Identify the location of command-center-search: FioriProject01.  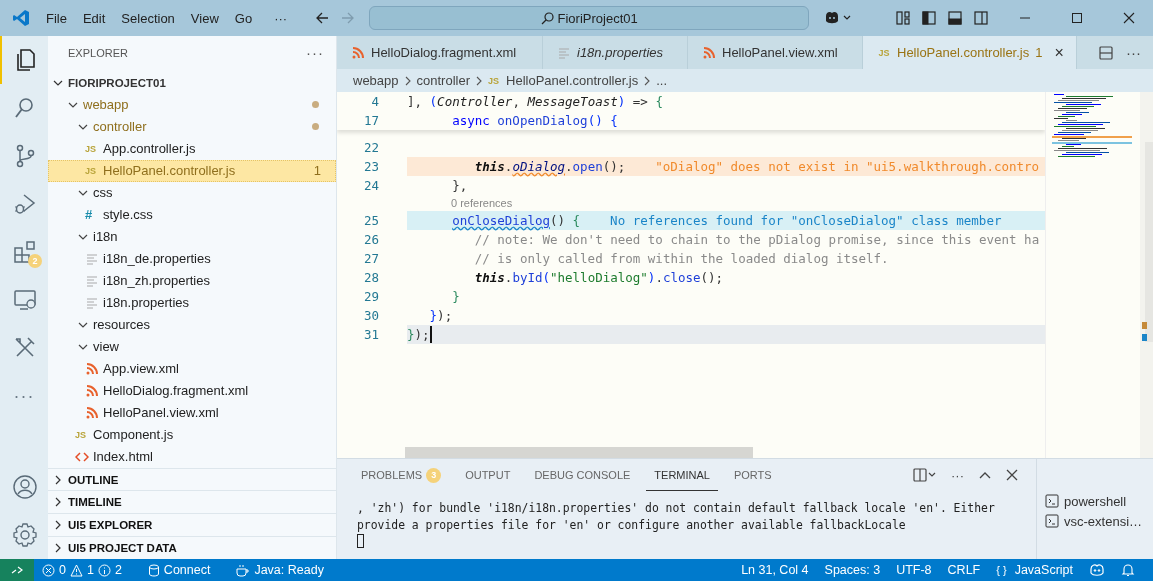
(589, 18).